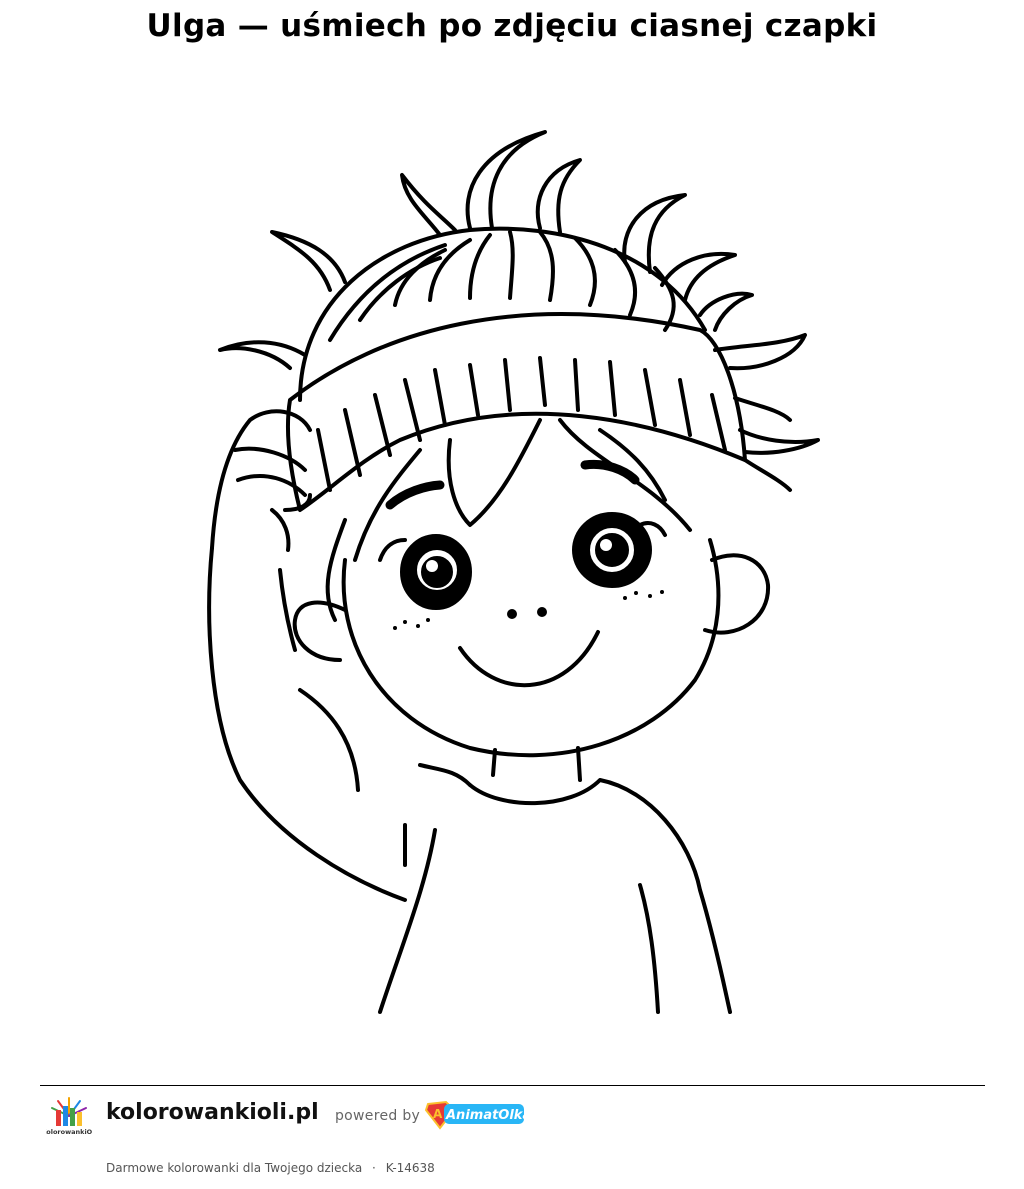  I want to click on site-name: kolorowankioli.pl, so click(212, 1112).